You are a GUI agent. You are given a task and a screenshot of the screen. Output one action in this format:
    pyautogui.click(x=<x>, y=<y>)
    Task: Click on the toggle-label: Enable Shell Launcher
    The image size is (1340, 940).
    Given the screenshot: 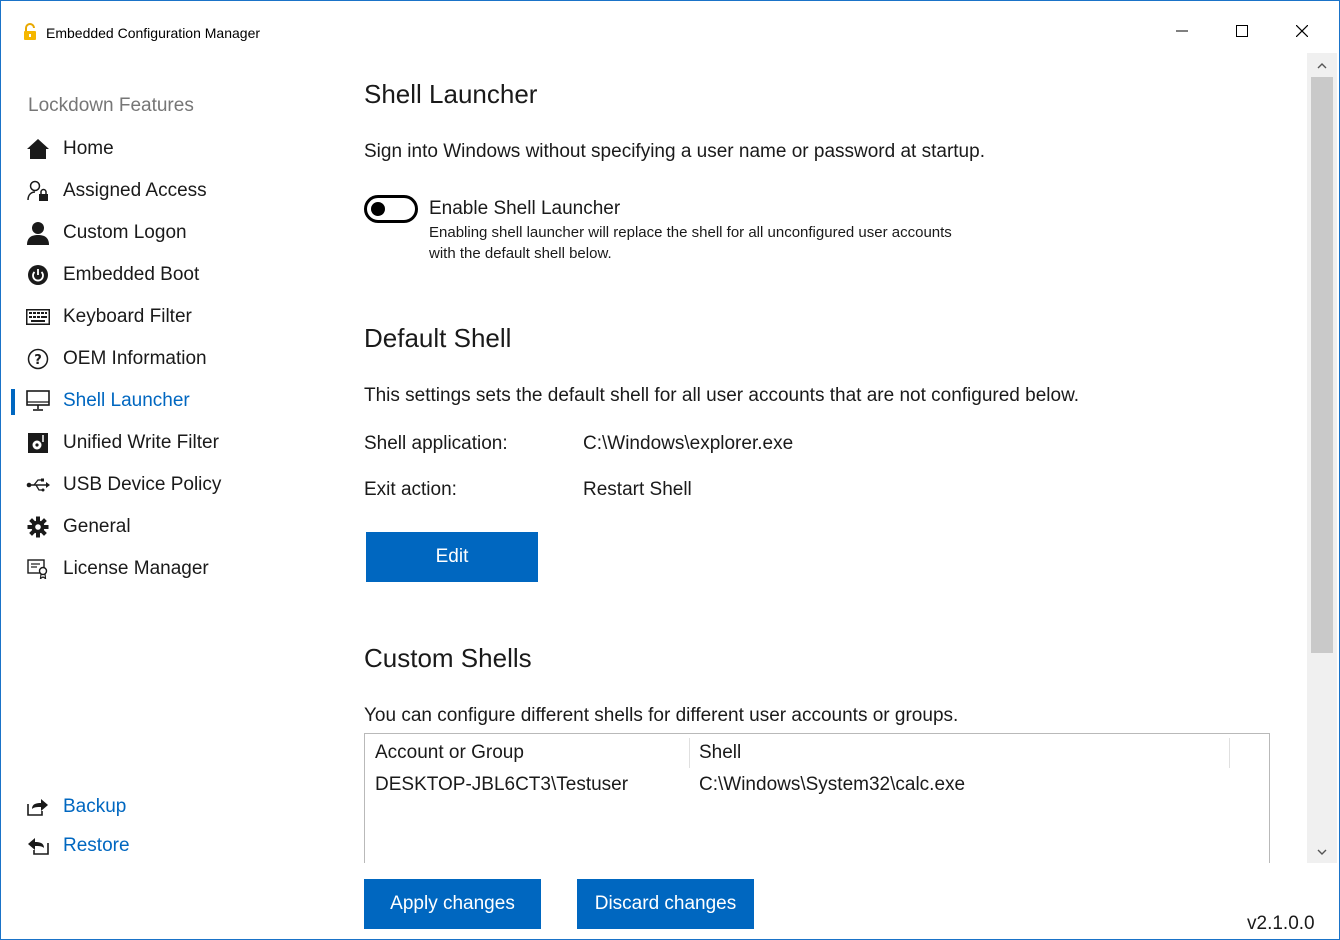 What is the action you would take?
    pyautogui.click(x=525, y=208)
    